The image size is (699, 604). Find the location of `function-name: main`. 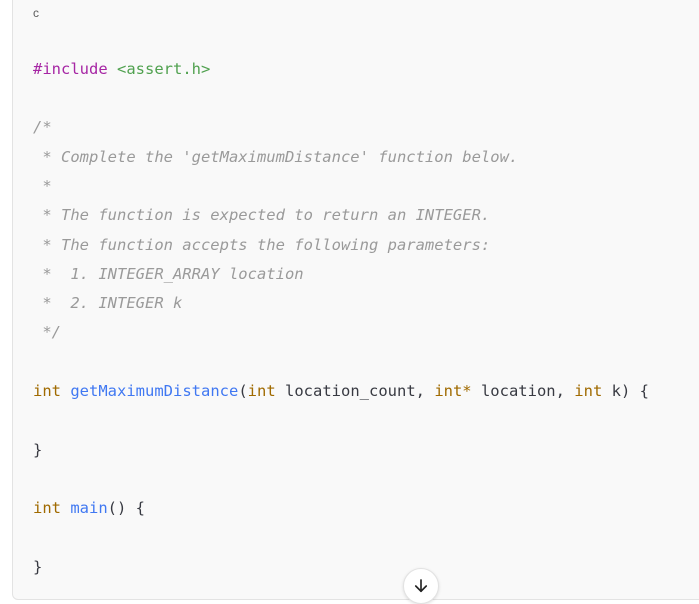

function-name: main is located at coordinates (89, 508).